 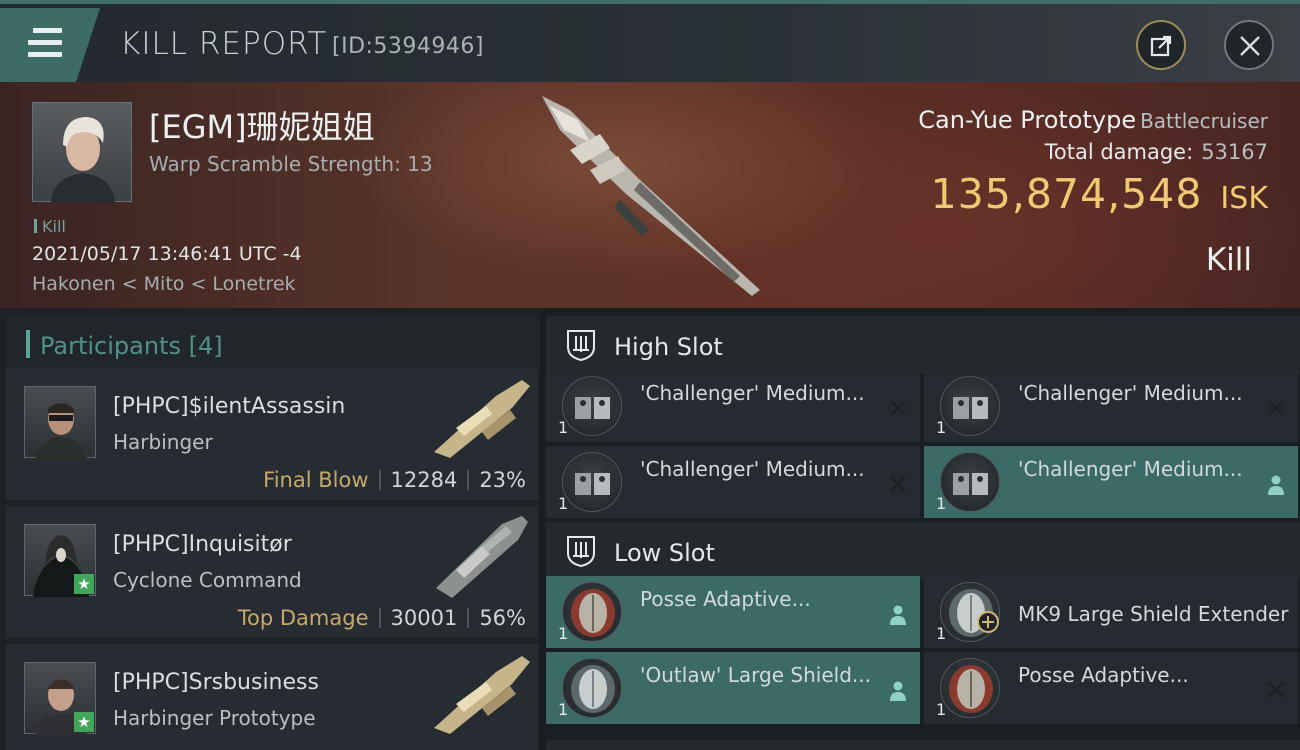 What do you see at coordinates (424, 480) in the screenshot?
I see `participant-damage: 12284` at bounding box center [424, 480].